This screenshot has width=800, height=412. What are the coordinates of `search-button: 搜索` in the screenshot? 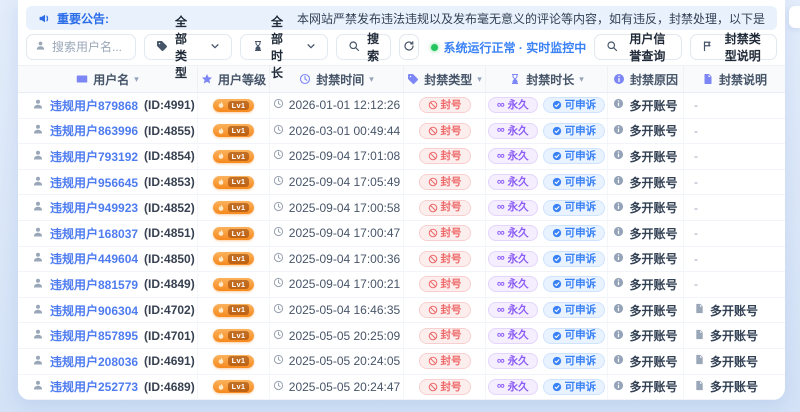 It's located at (364, 47).